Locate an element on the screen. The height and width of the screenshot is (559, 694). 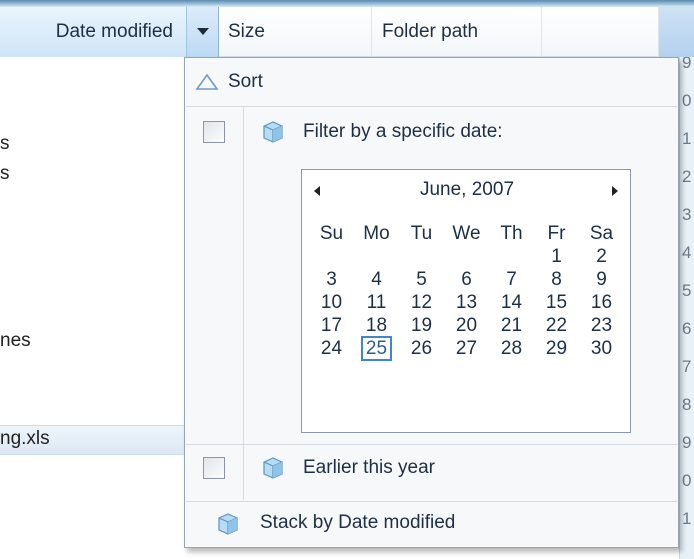
calendar-day-number: 14 is located at coordinates (511, 302).